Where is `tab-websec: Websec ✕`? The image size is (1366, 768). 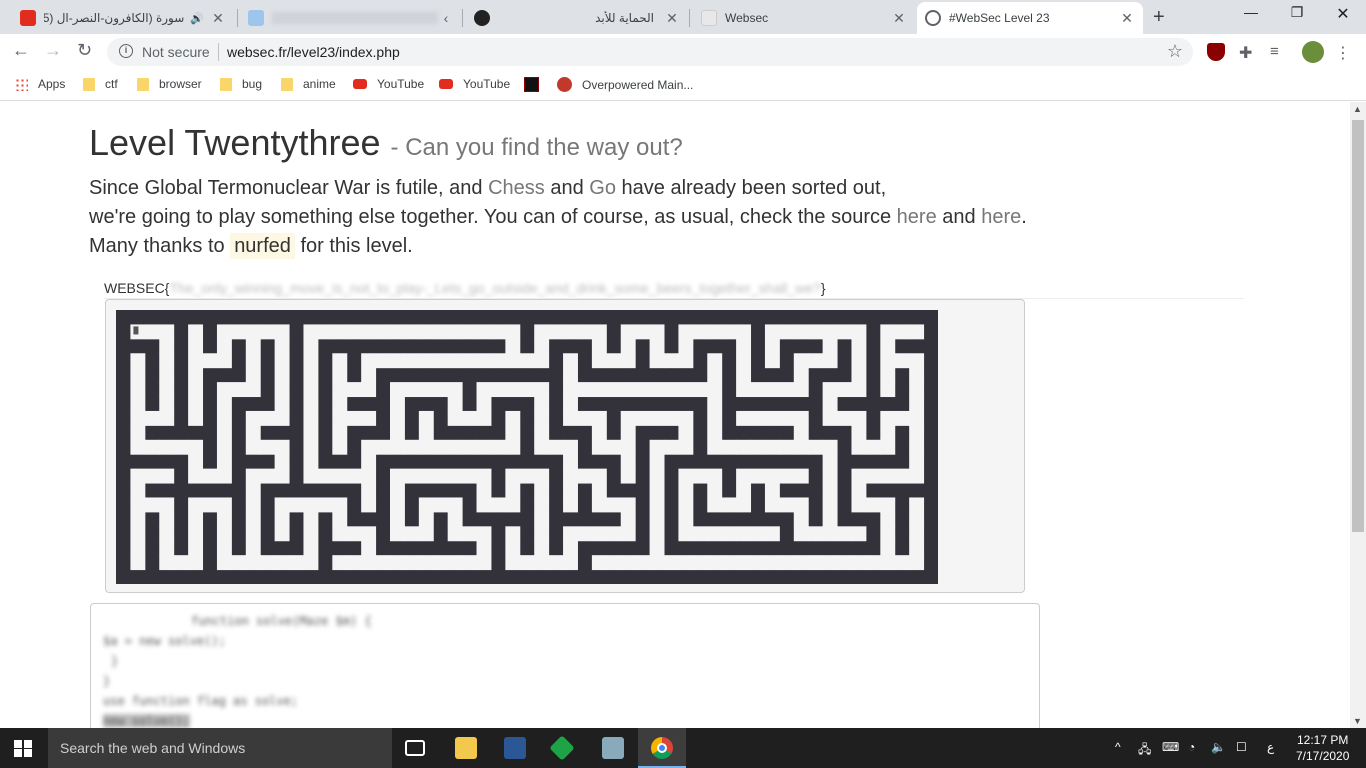
tab-websec: Websec ✕ is located at coordinates (804, 18).